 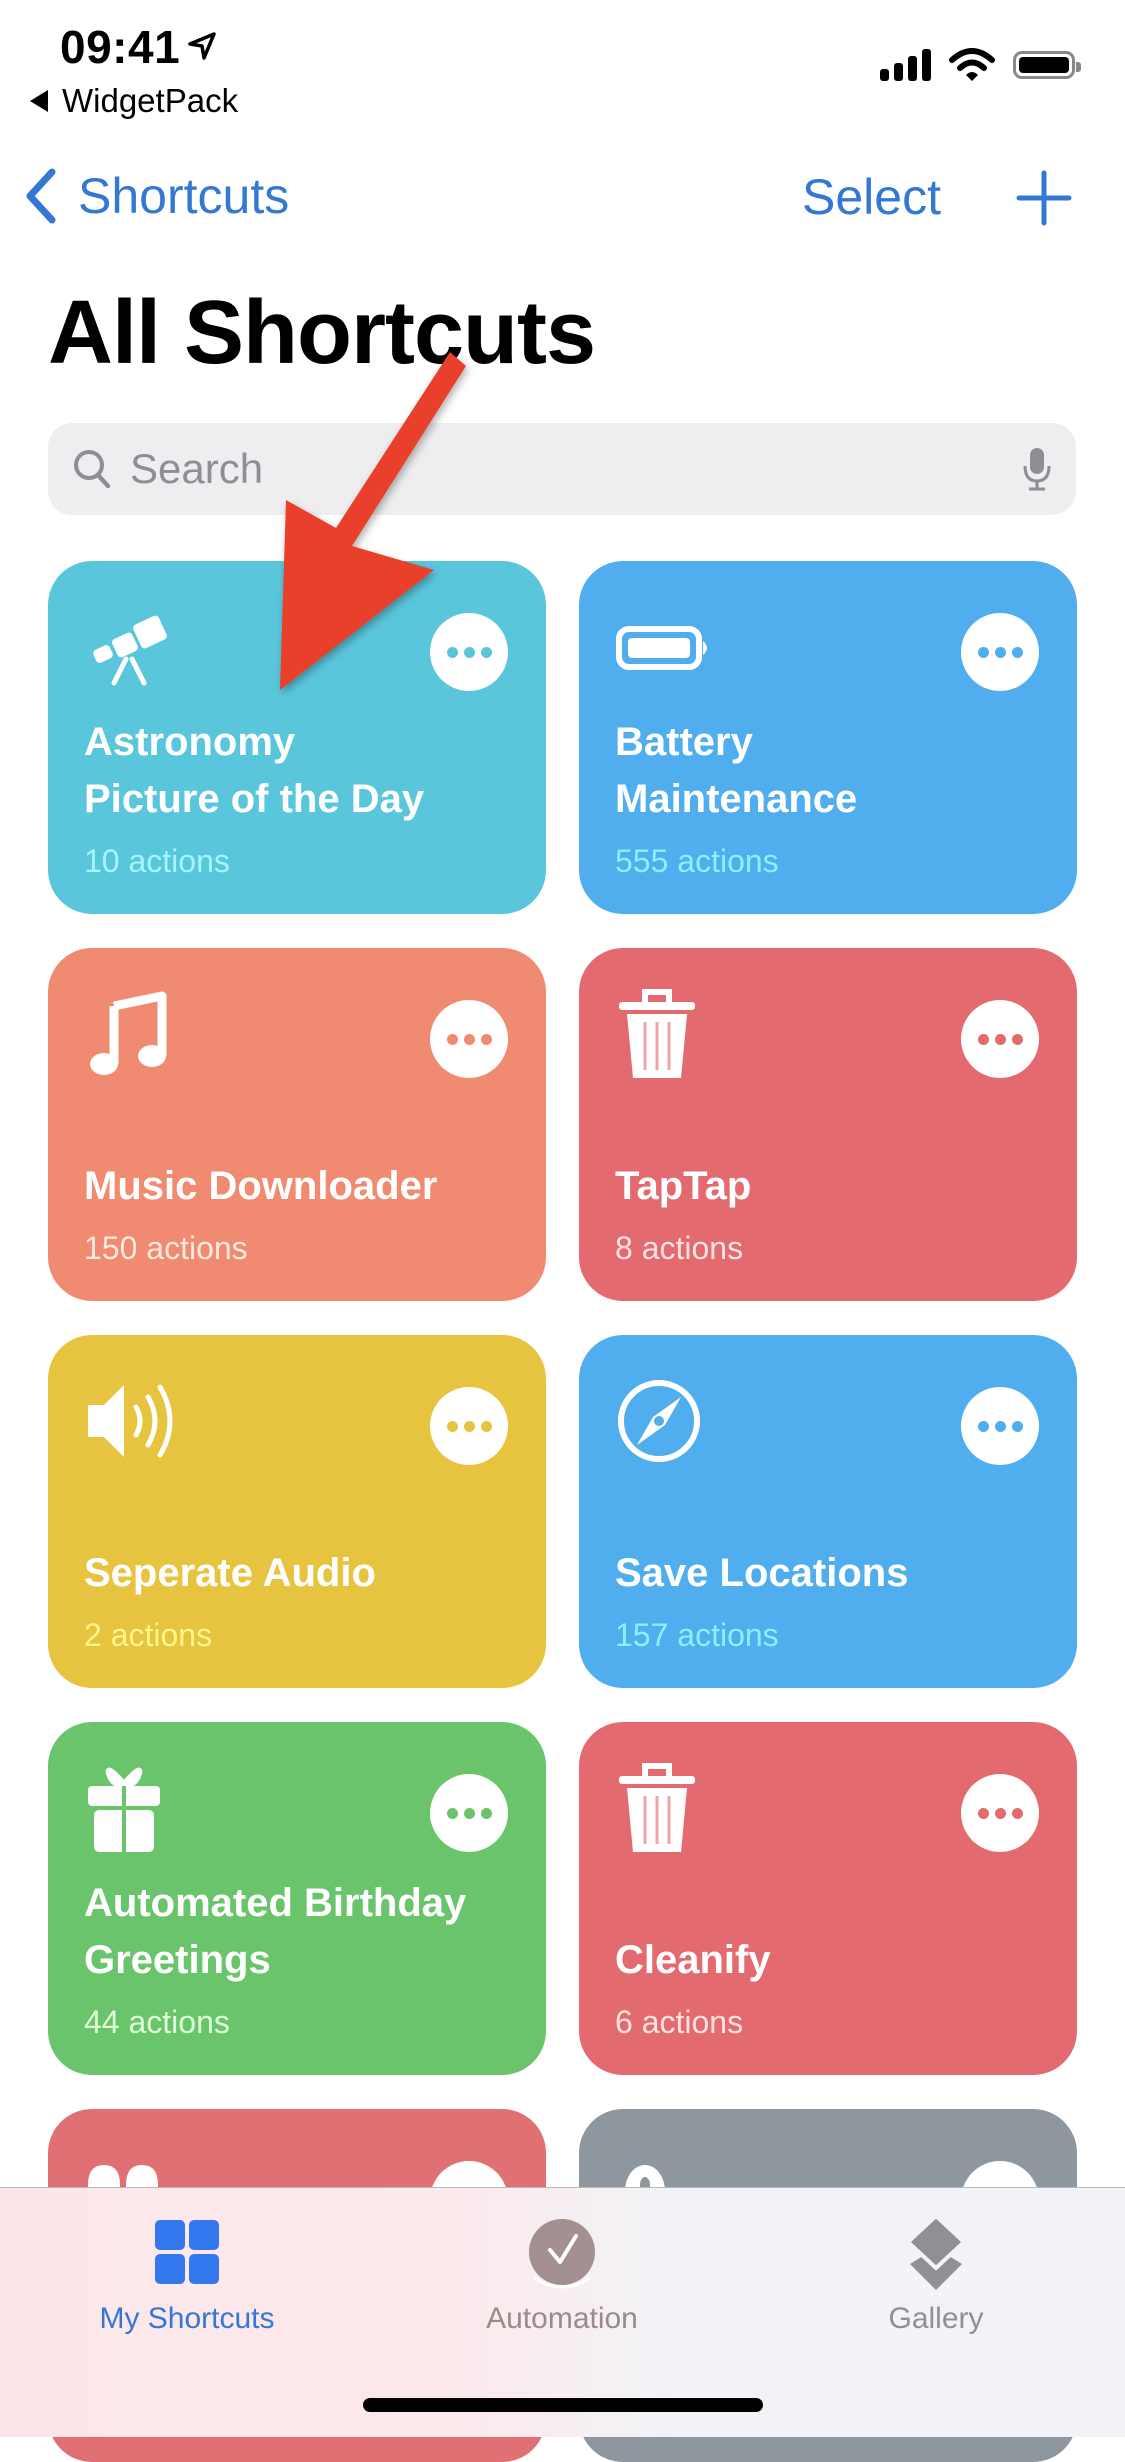 I want to click on back-to-app-link: WidgetPack, so click(x=134, y=101).